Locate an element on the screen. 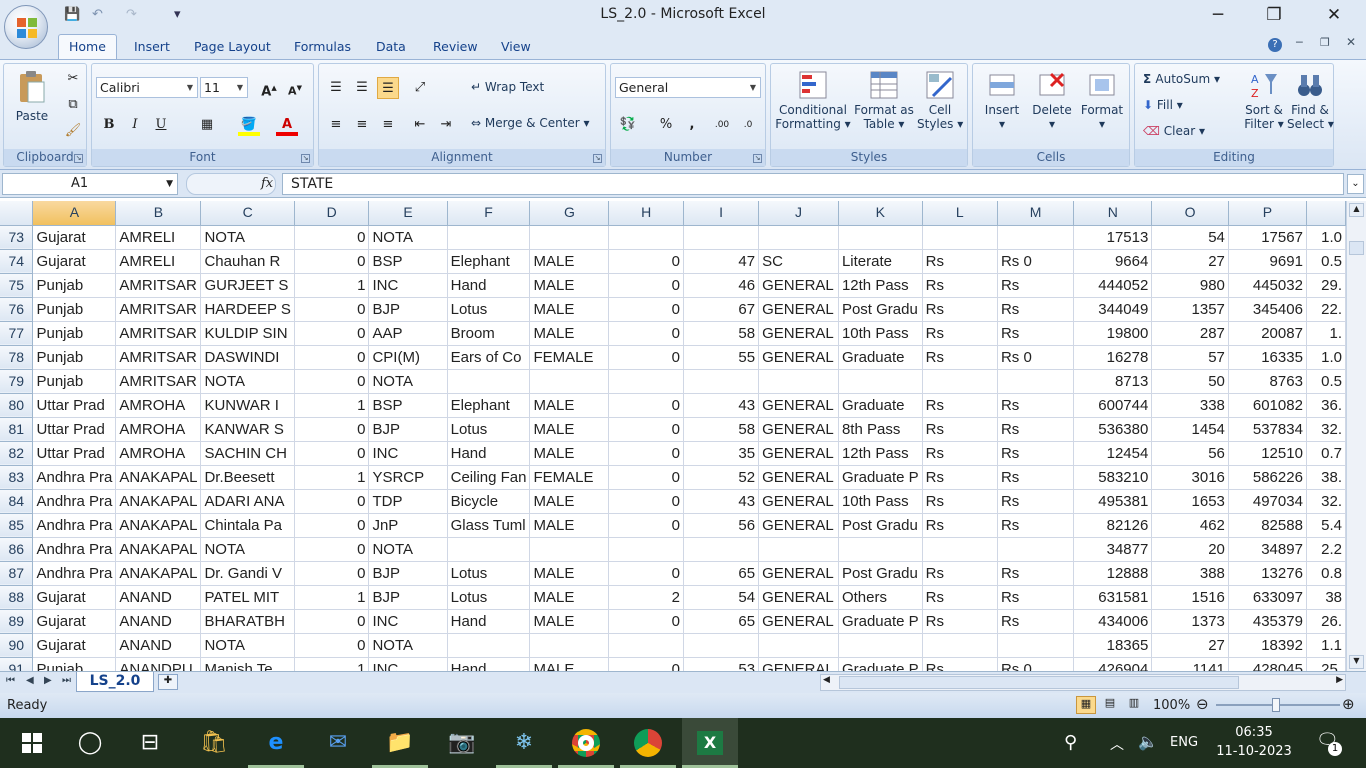 Image resolution: width=1366 pixels, height=772 pixels. cell: AMRELI is located at coordinates (158, 261).